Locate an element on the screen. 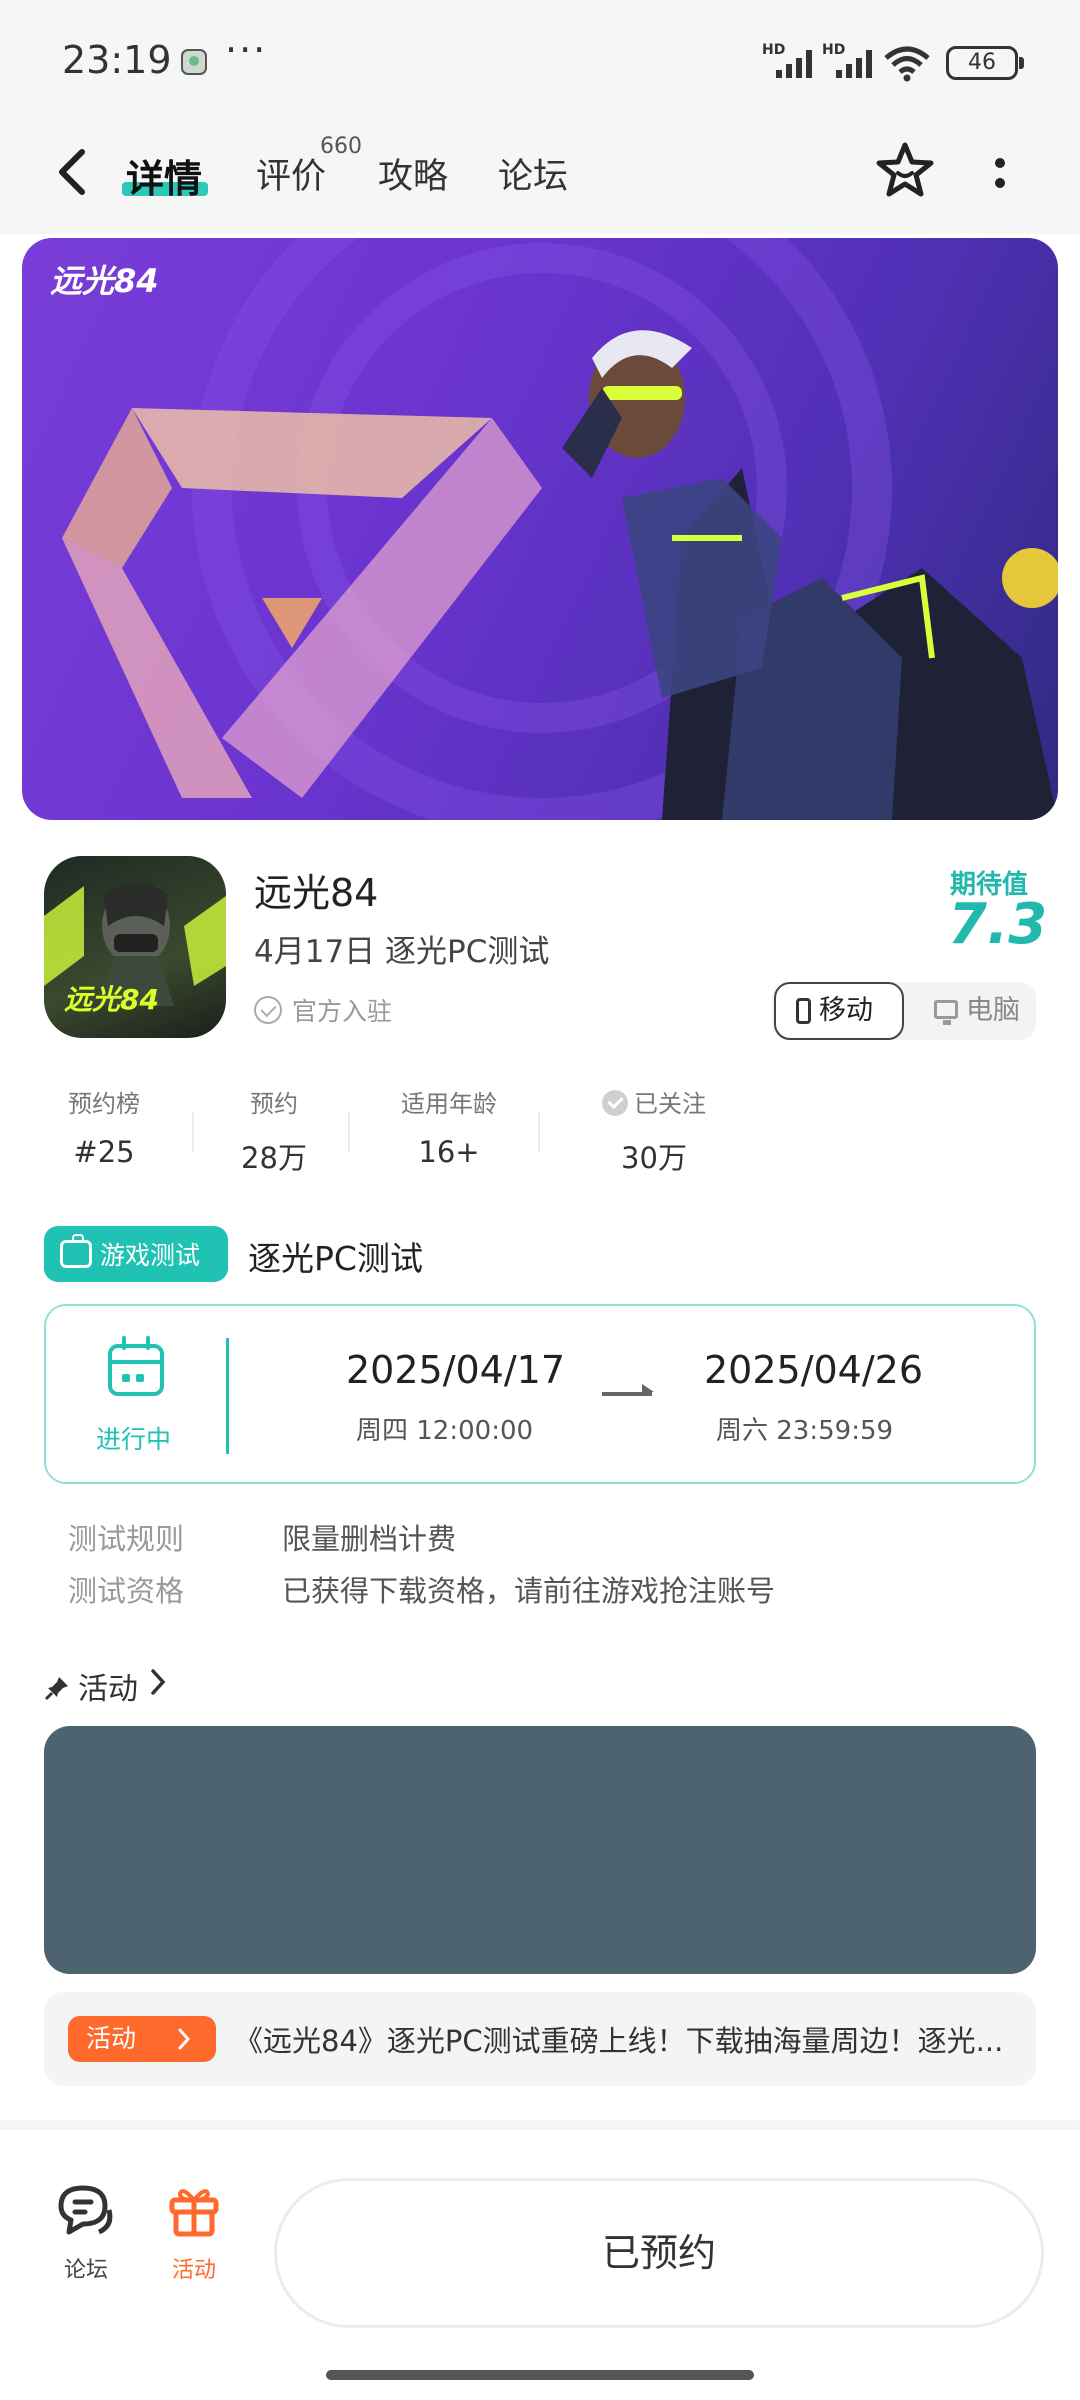  pin-icon is located at coordinates (56, 1687).